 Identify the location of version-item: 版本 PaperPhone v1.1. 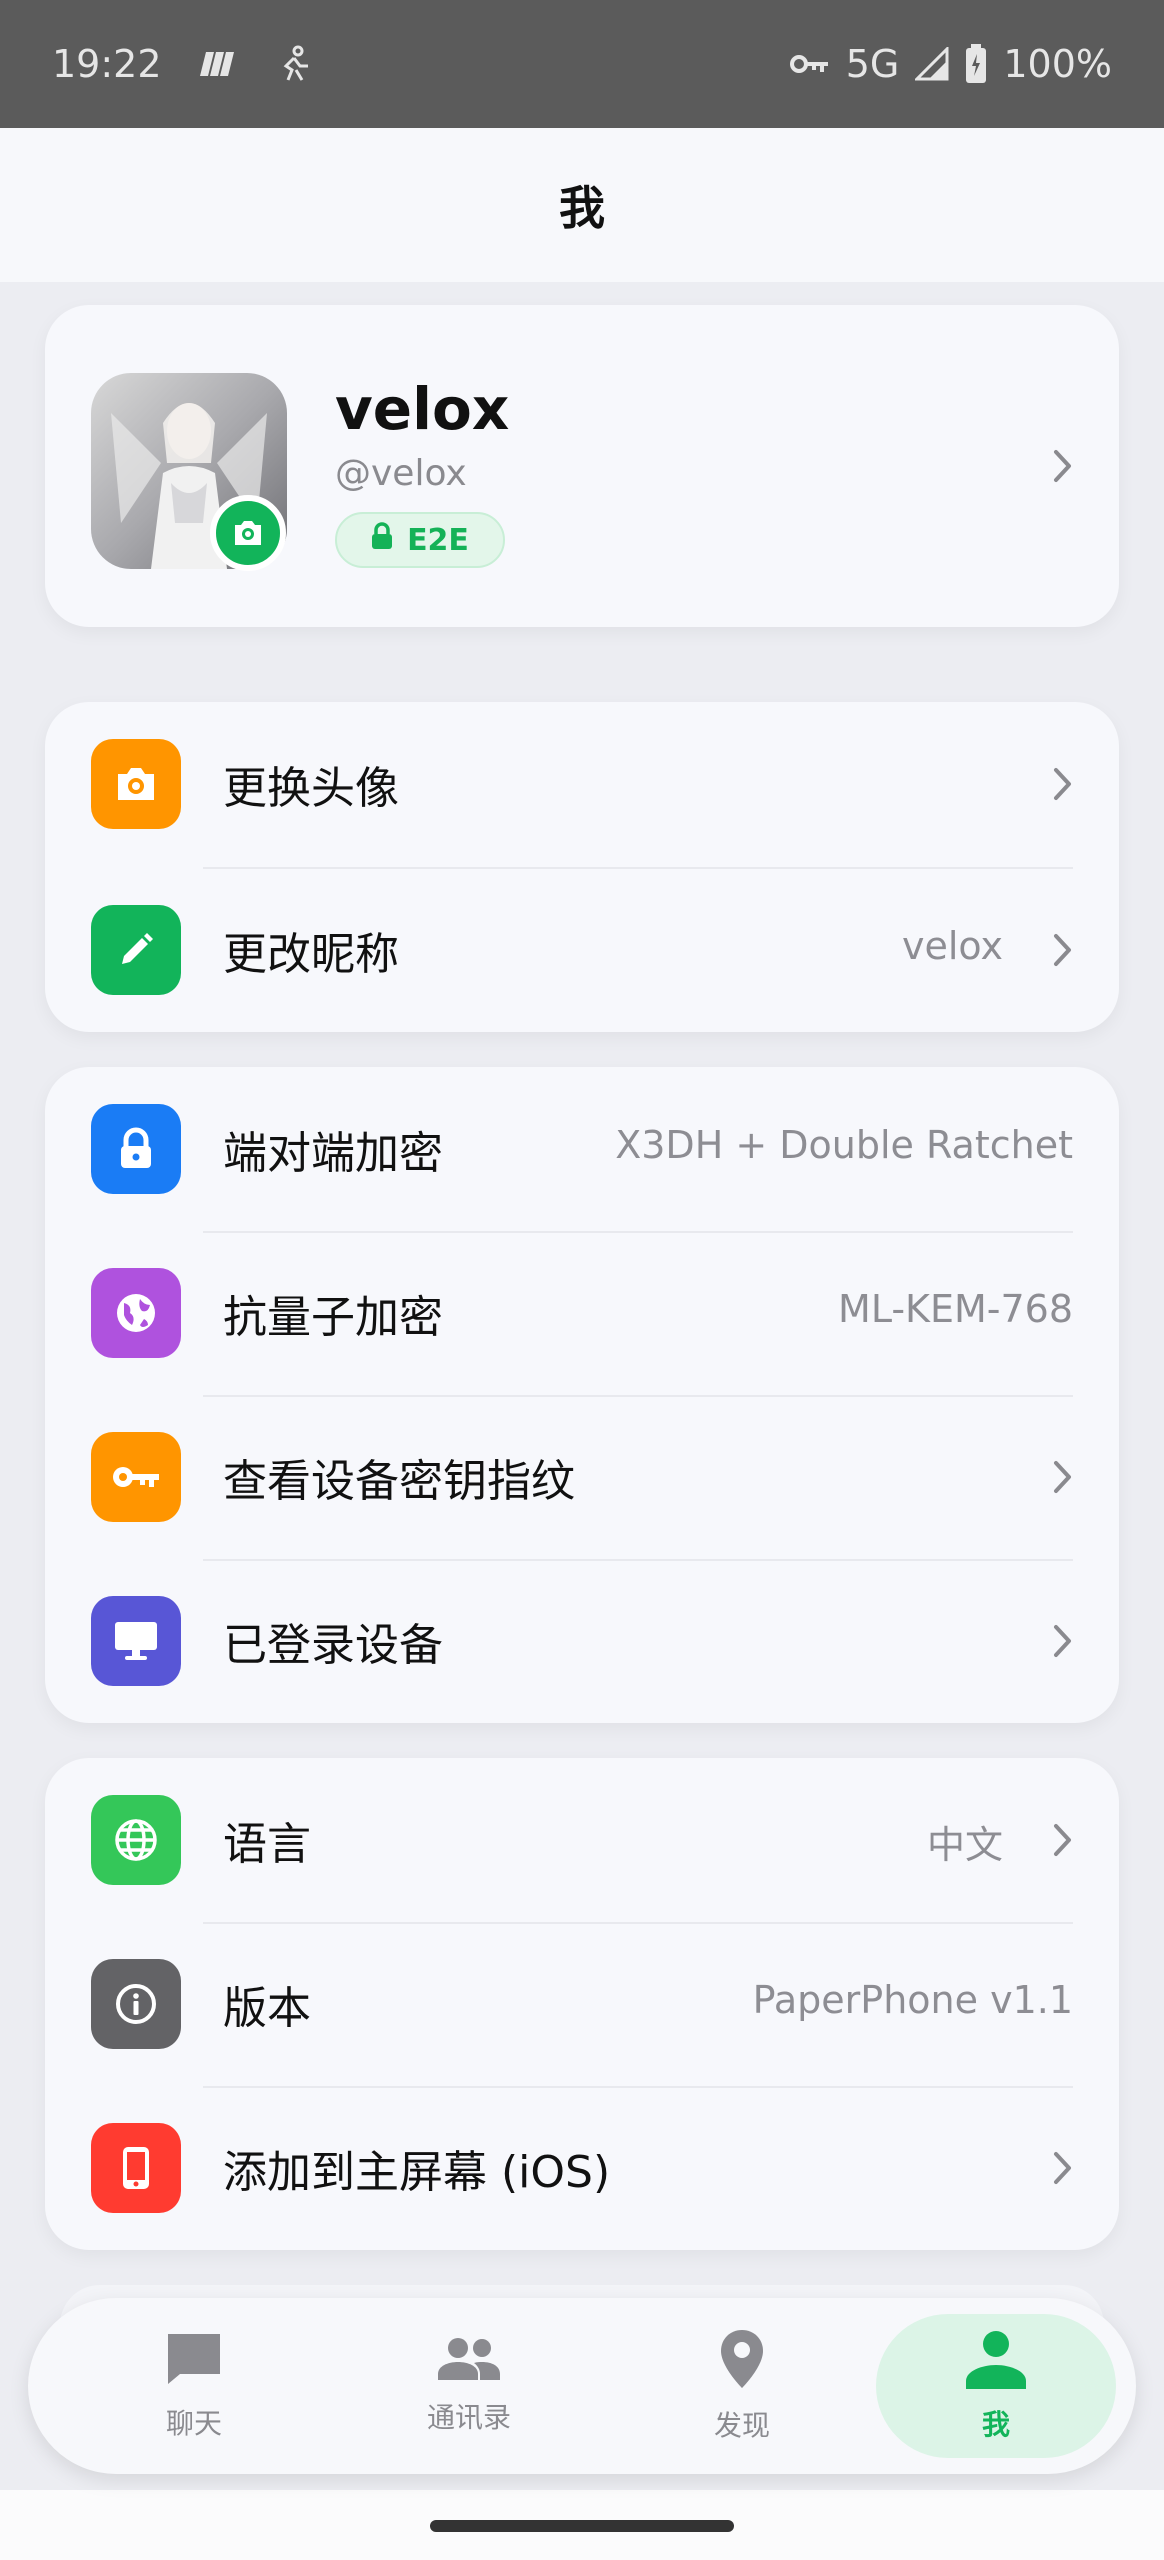
(582, 2004).